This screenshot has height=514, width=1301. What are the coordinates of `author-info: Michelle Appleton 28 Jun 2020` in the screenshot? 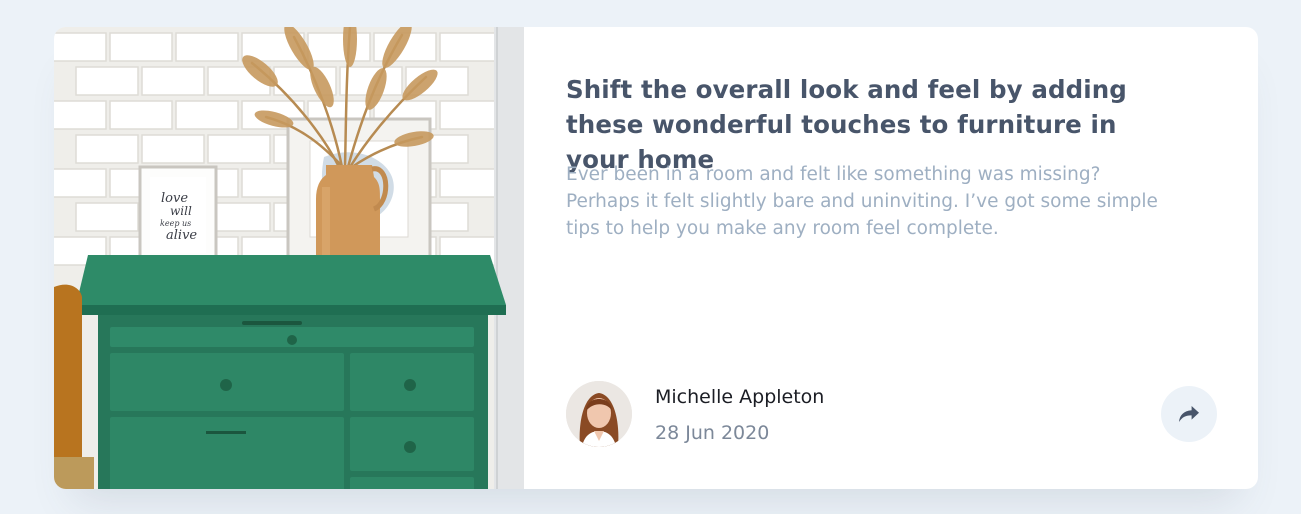 It's located at (886, 414).